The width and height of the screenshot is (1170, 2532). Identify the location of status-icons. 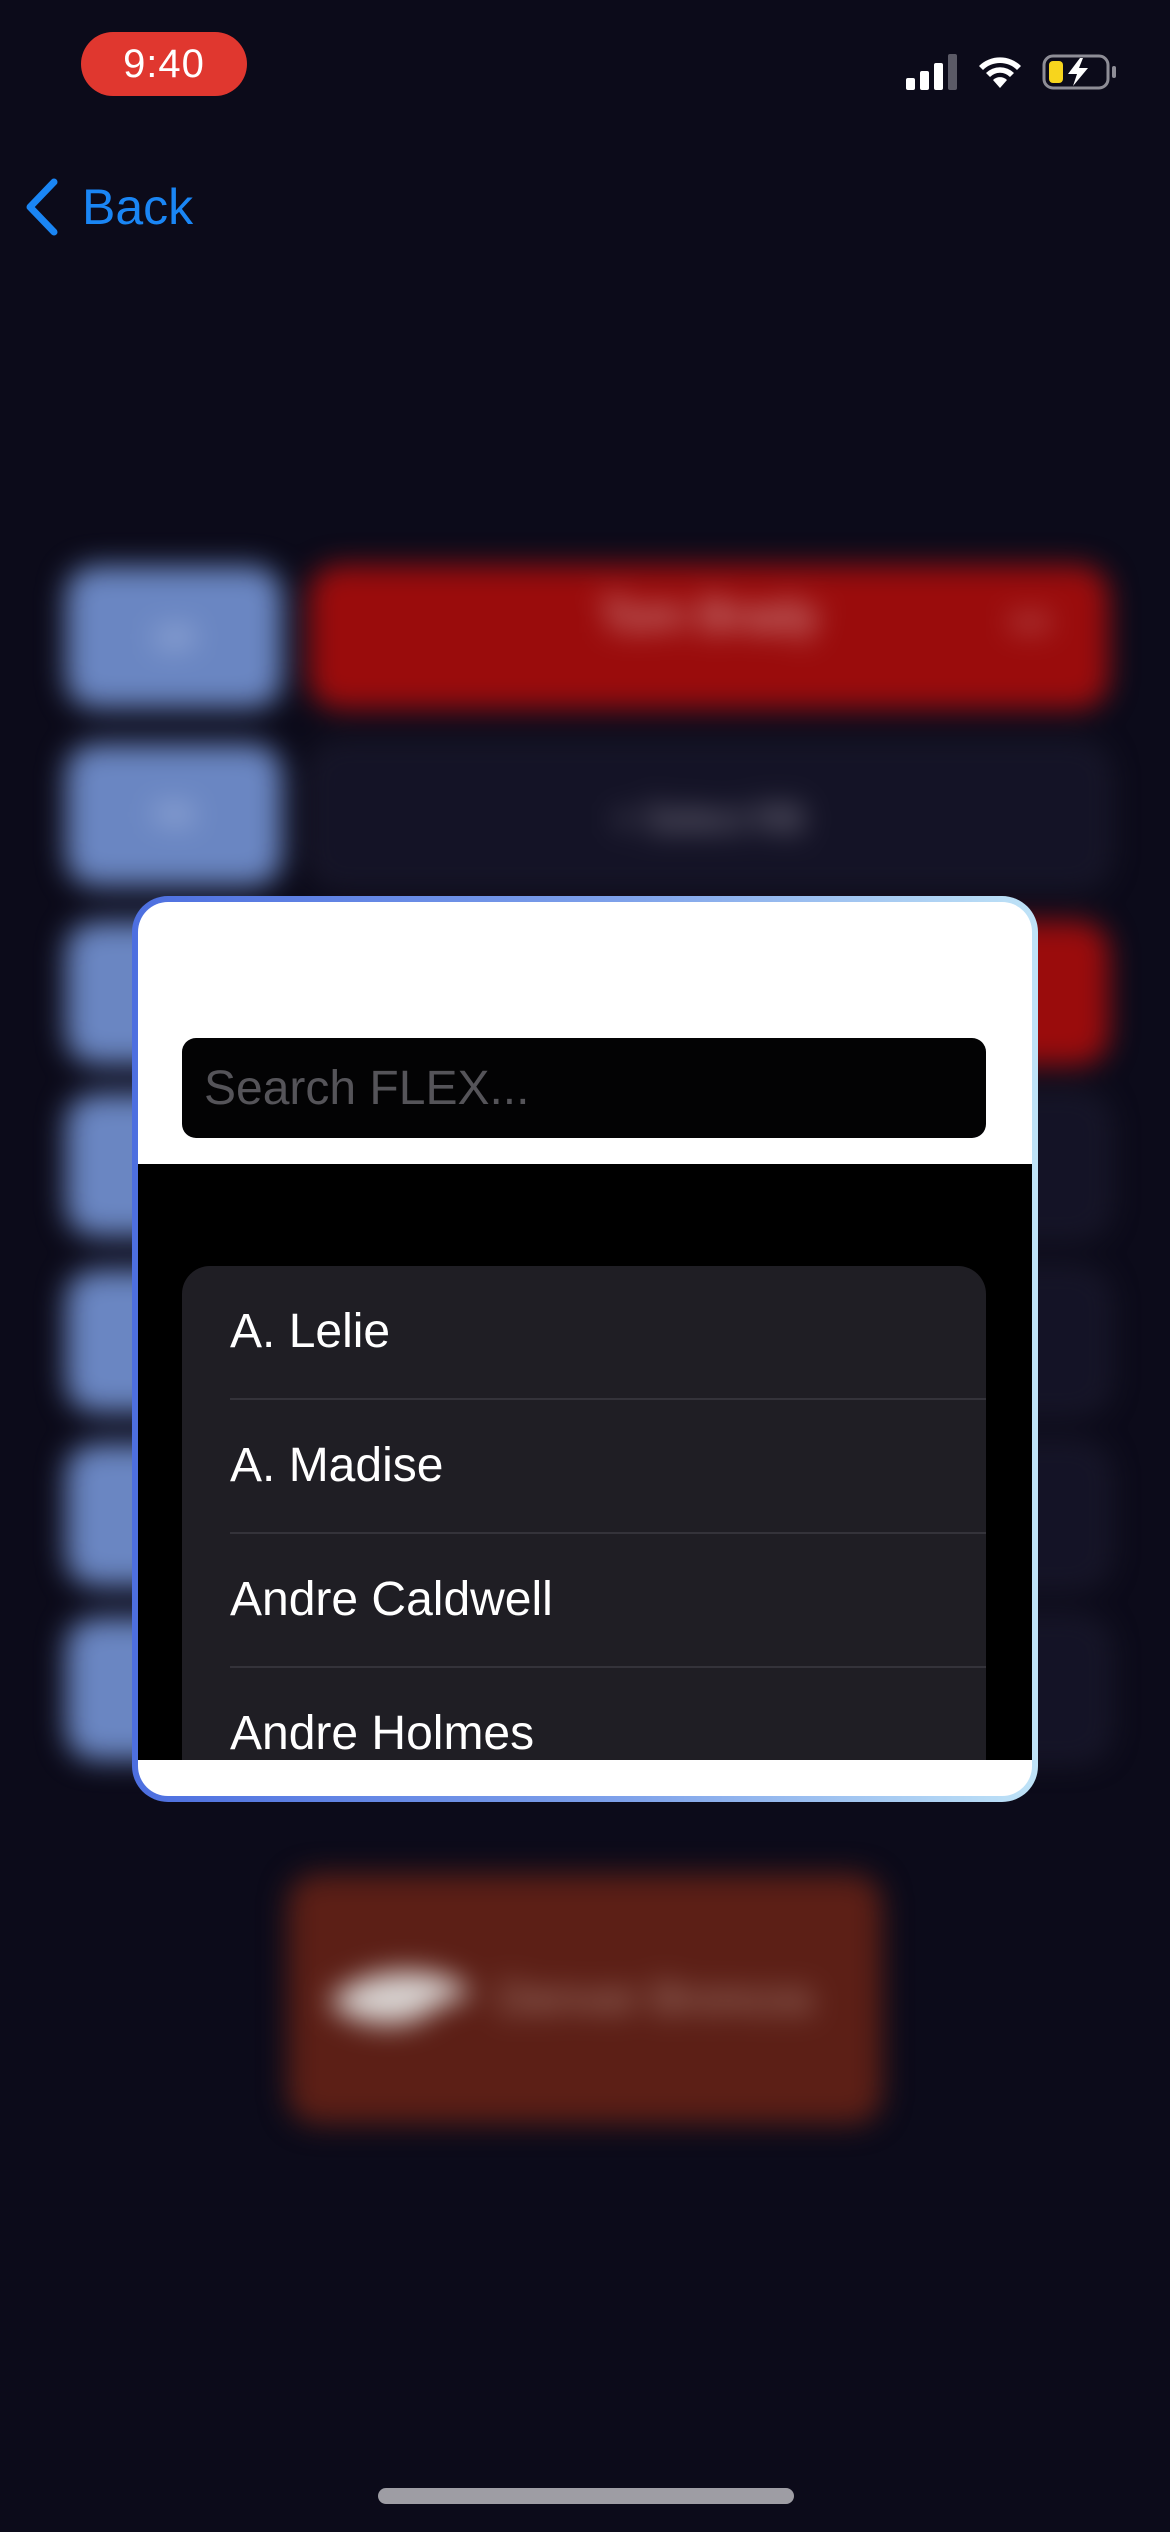
(1012, 72).